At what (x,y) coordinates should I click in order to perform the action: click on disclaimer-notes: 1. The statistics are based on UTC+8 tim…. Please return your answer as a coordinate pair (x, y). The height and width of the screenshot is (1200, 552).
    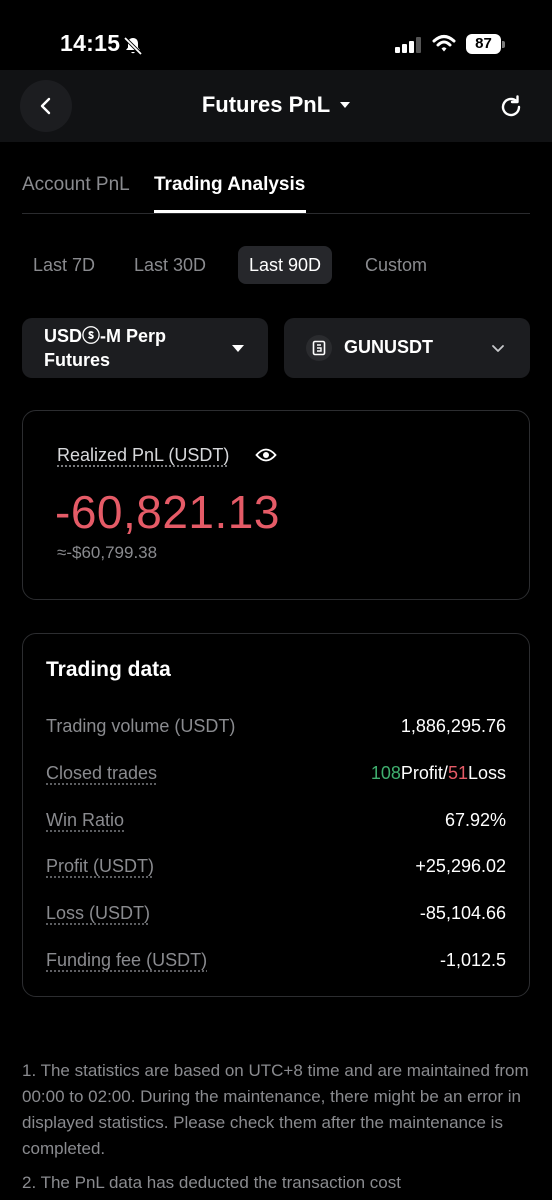
    Looking at the image, I should click on (276, 1129).